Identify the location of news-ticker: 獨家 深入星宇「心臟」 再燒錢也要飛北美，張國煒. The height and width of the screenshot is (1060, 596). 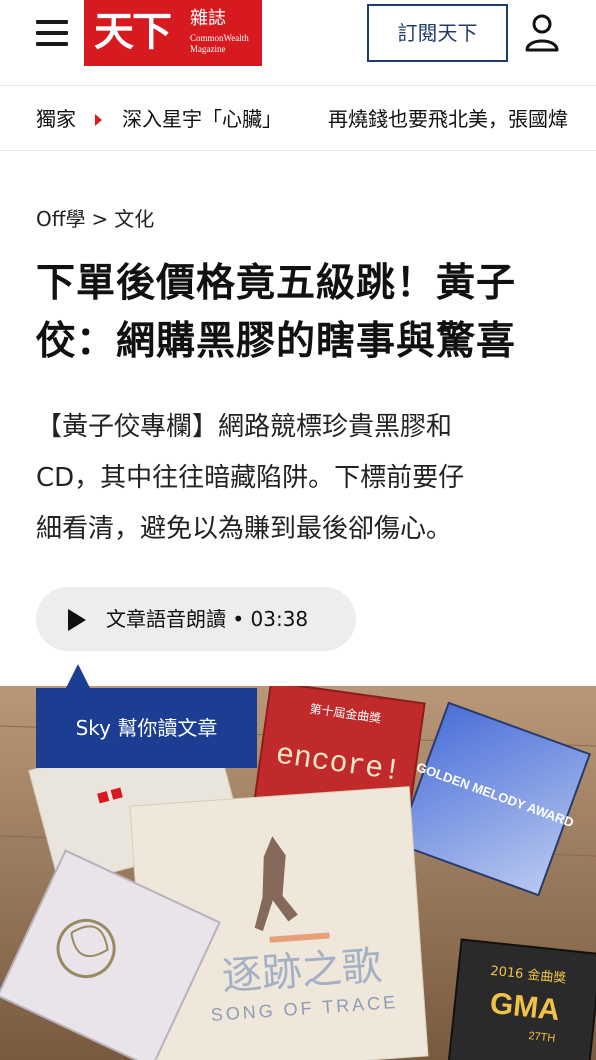
(298, 119).